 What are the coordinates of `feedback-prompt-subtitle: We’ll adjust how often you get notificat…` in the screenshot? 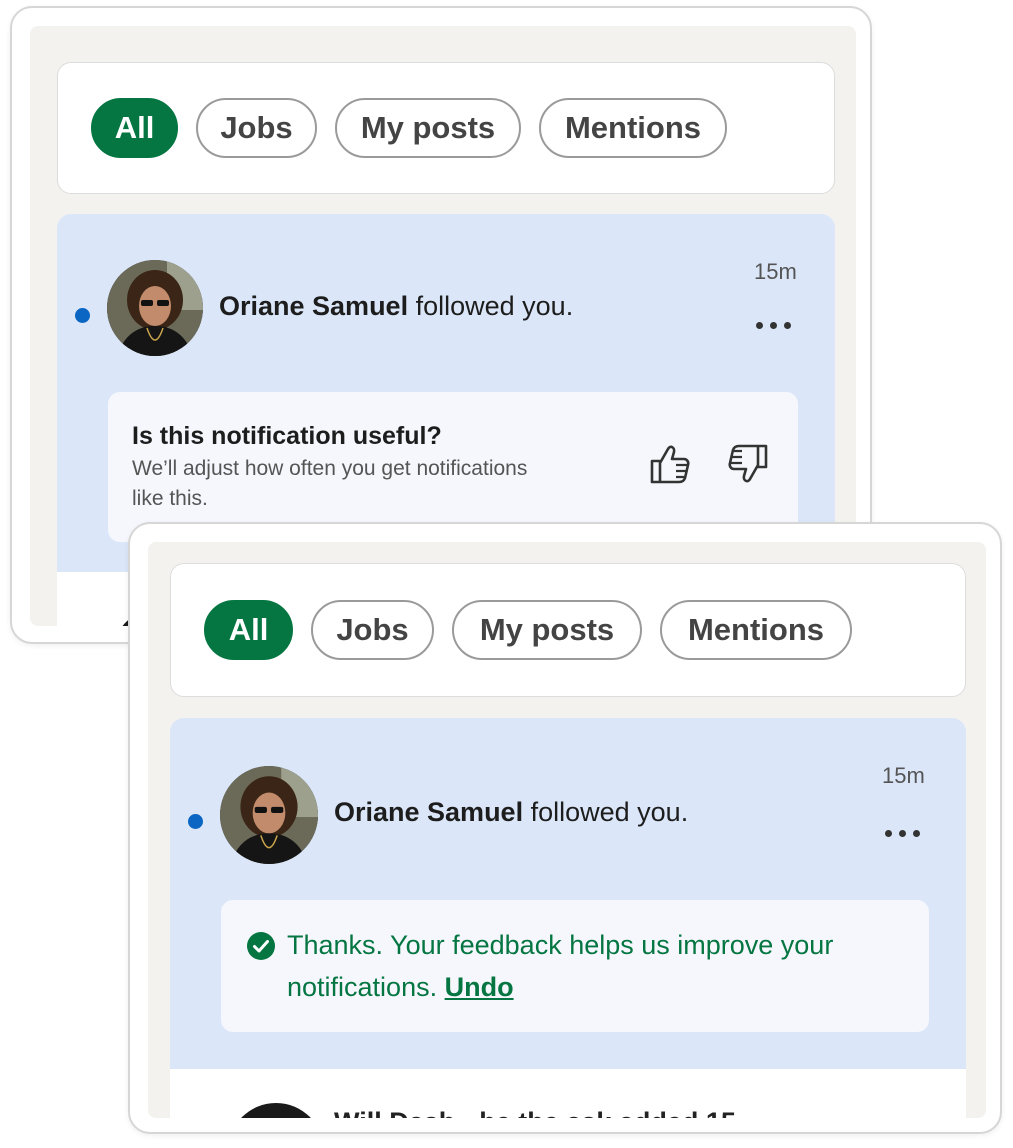 It's located at (330, 483).